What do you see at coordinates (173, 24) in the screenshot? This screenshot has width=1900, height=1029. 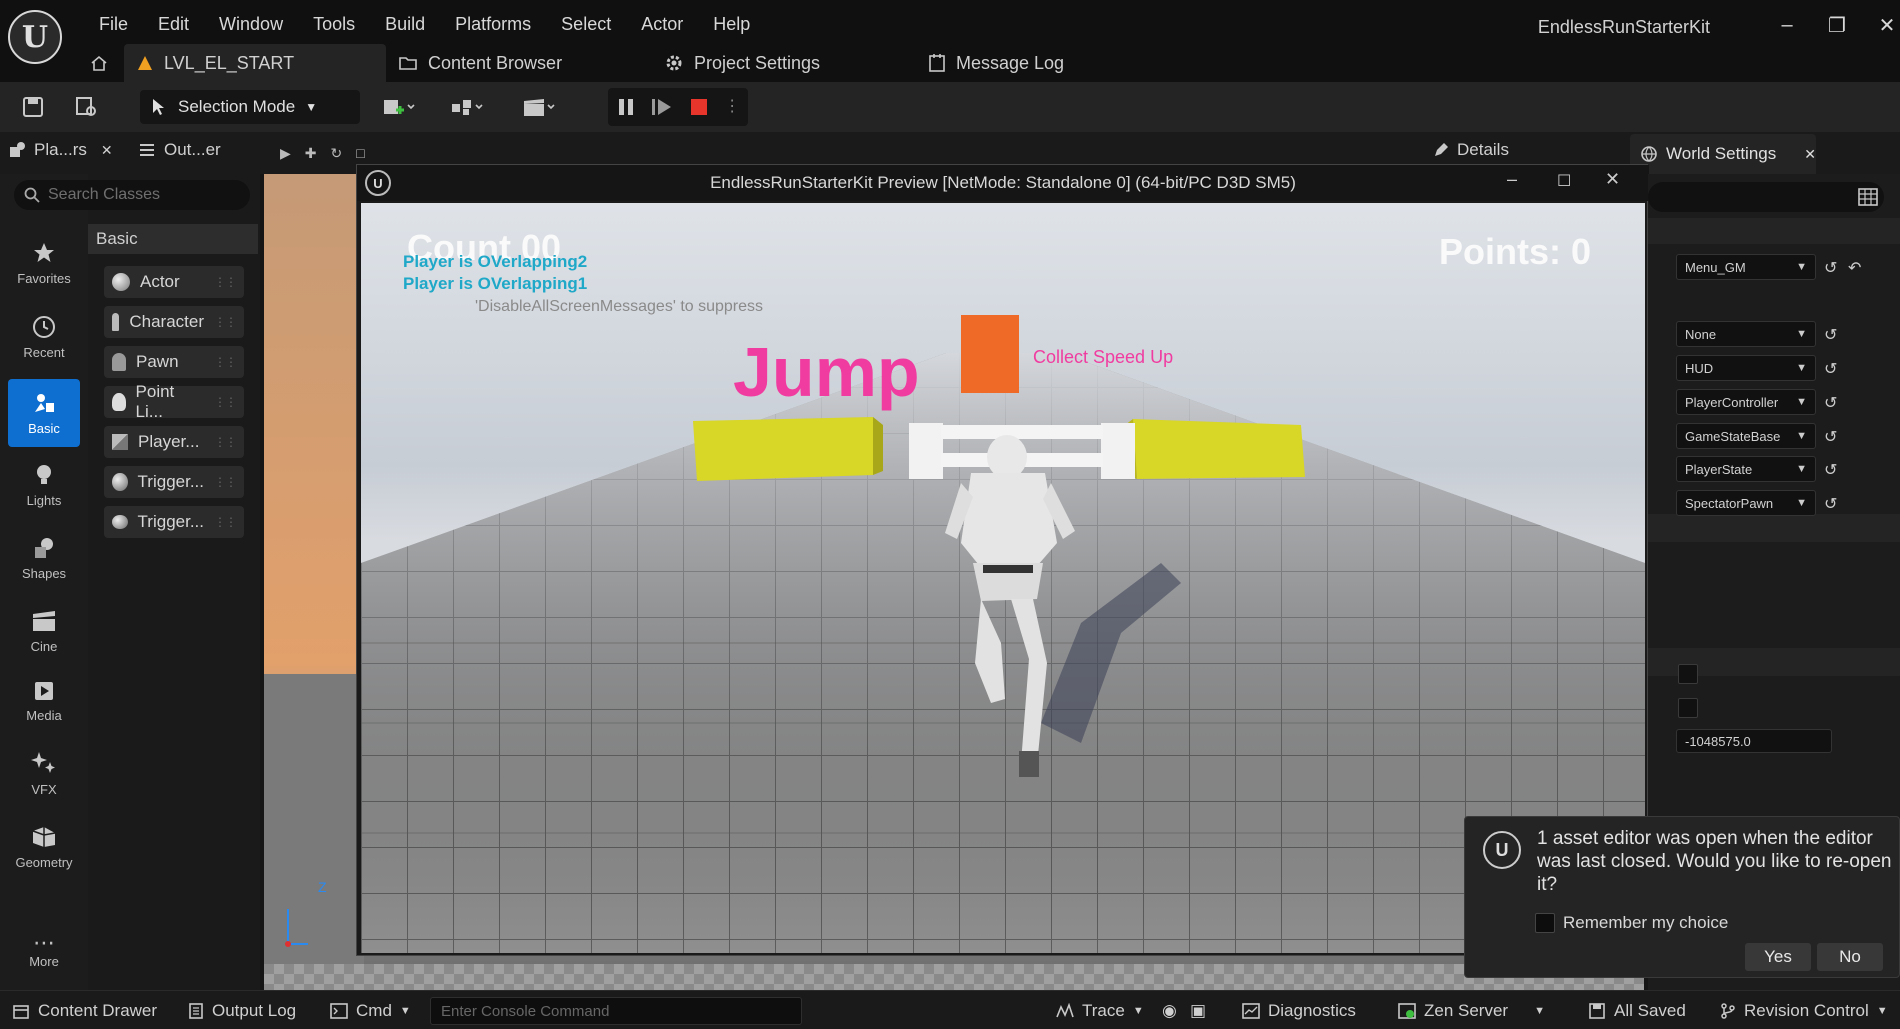 I see `menu-edit: Edit` at bounding box center [173, 24].